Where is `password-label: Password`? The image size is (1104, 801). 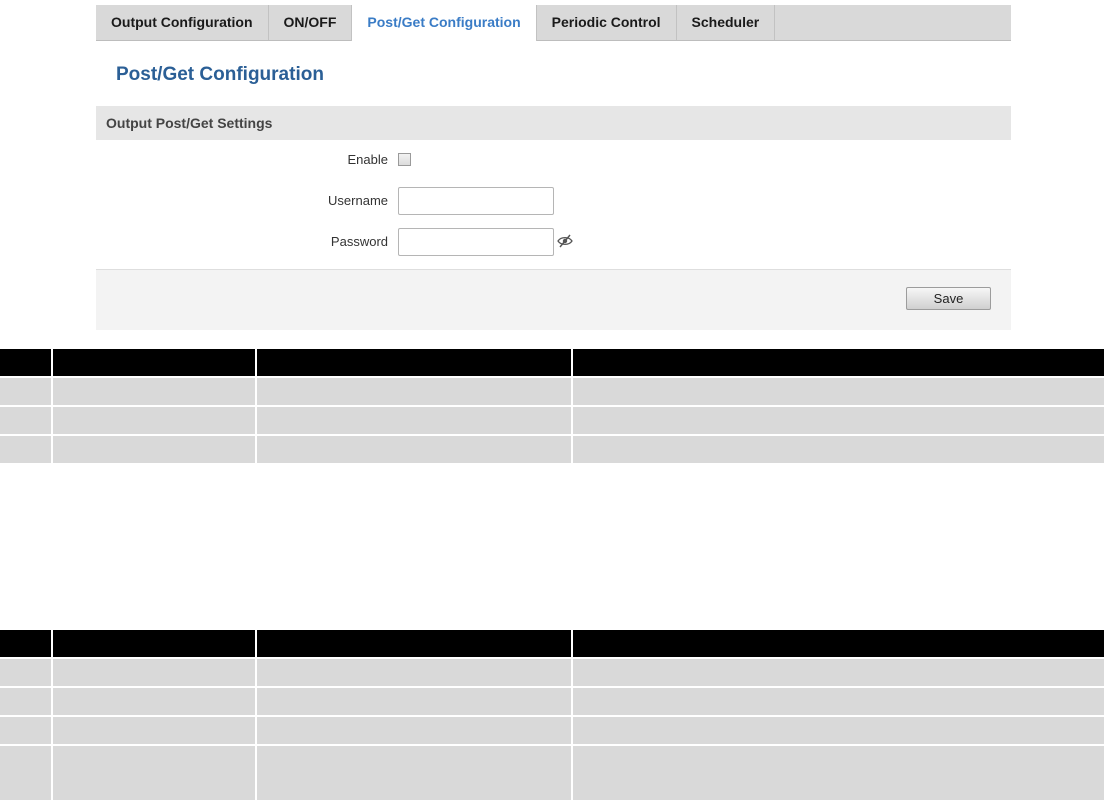 password-label: Password is located at coordinates (359, 241).